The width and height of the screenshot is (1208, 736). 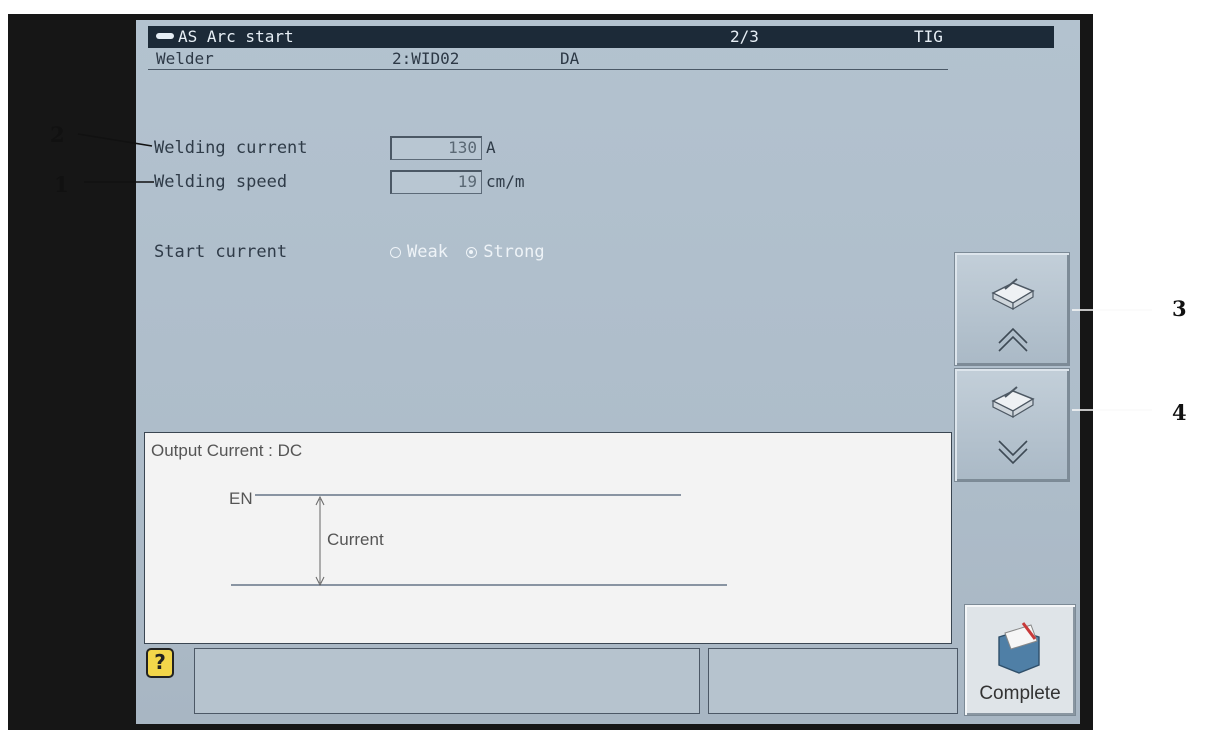 What do you see at coordinates (436, 148) in the screenshot?
I see `welding-current-field: 130` at bounding box center [436, 148].